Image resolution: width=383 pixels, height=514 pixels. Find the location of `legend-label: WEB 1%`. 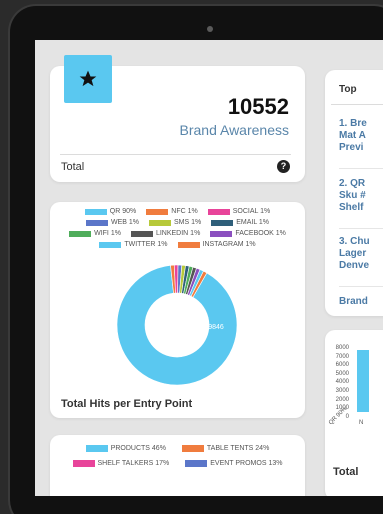

legend-label: WEB 1% is located at coordinates (124, 222).